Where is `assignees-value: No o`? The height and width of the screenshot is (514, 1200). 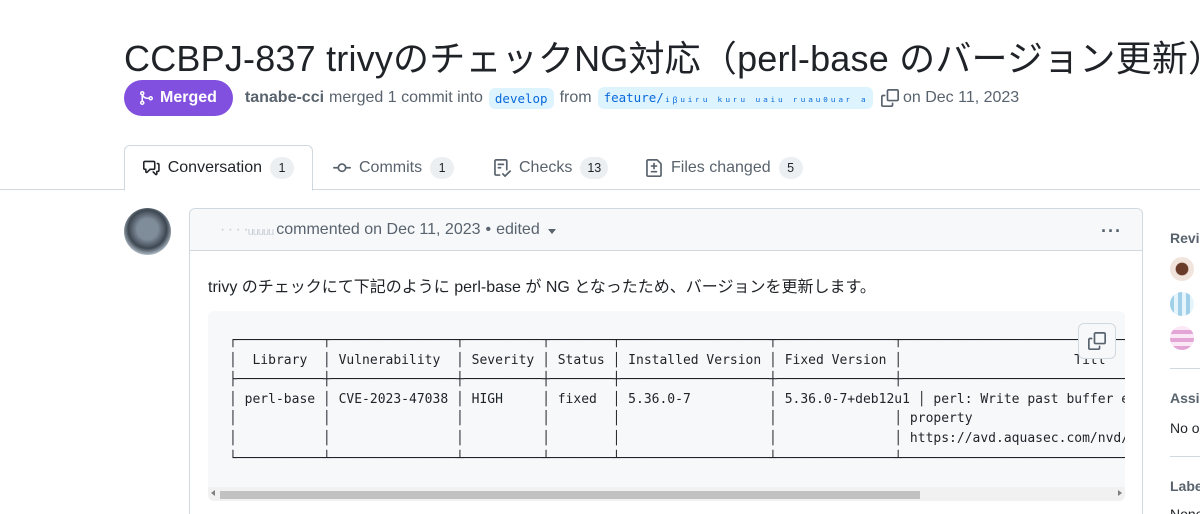
assignees-value: No o is located at coordinates (1185, 428).